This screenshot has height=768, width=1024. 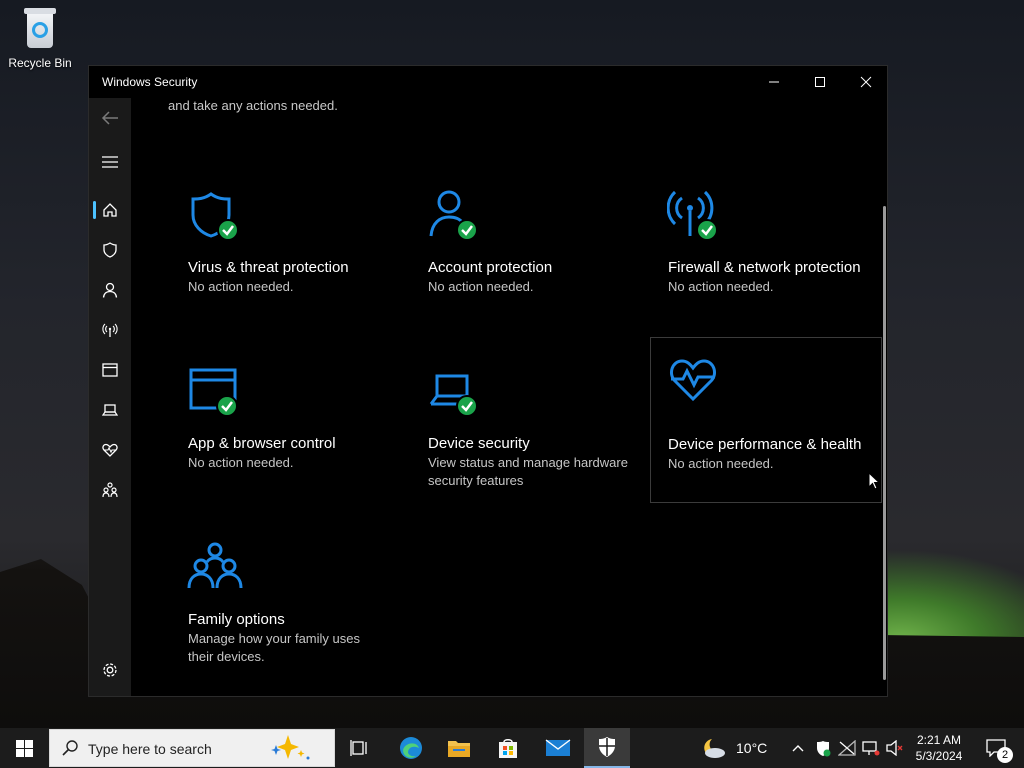 What do you see at coordinates (40, 29) in the screenshot?
I see `recycle-bin-icon` at bounding box center [40, 29].